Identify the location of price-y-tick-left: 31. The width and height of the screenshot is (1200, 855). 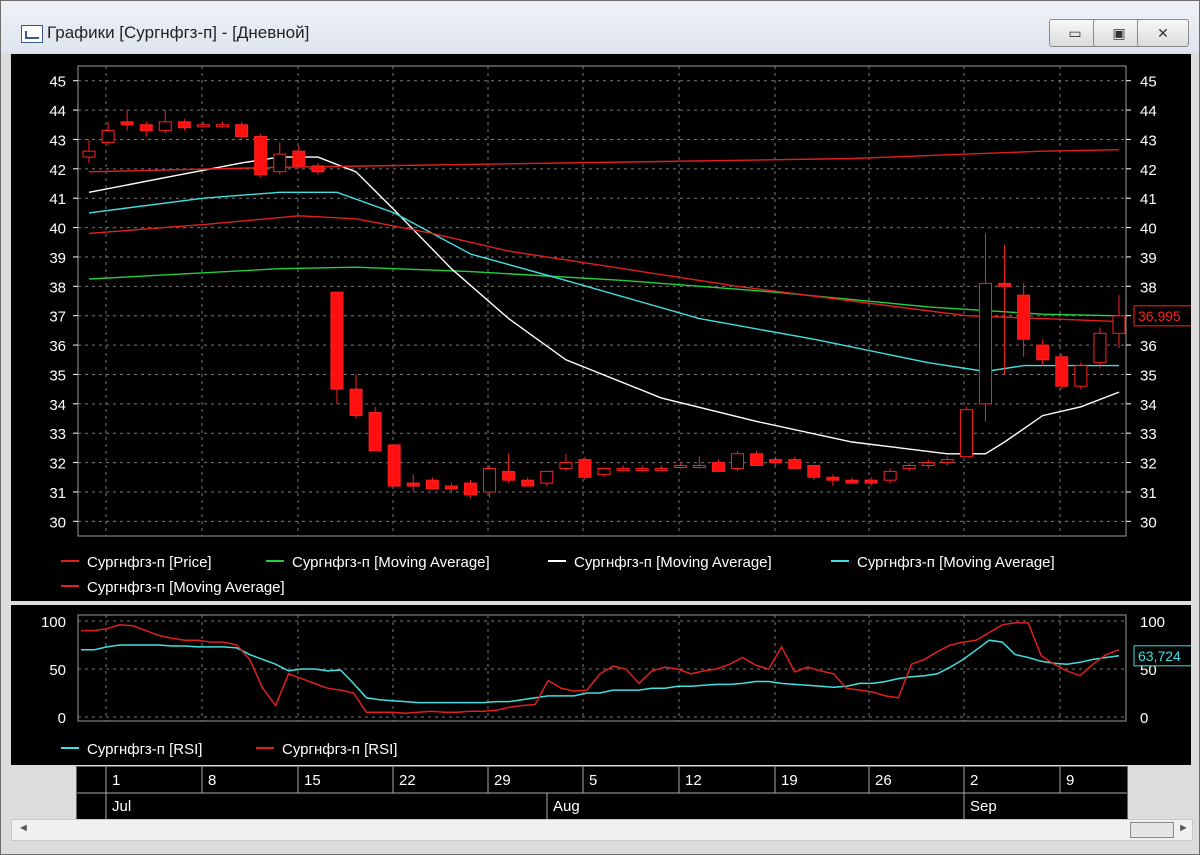
(57, 493).